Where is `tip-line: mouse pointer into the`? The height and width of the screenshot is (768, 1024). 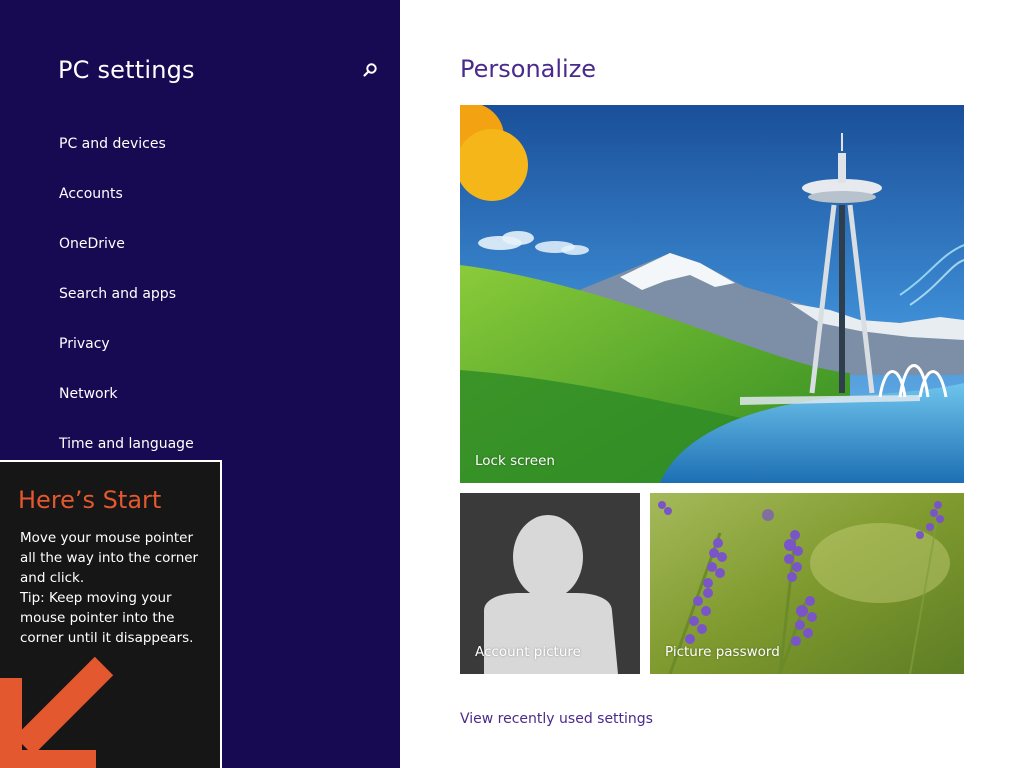 tip-line: mouse pointer into the is located at coordinates (97, 618).